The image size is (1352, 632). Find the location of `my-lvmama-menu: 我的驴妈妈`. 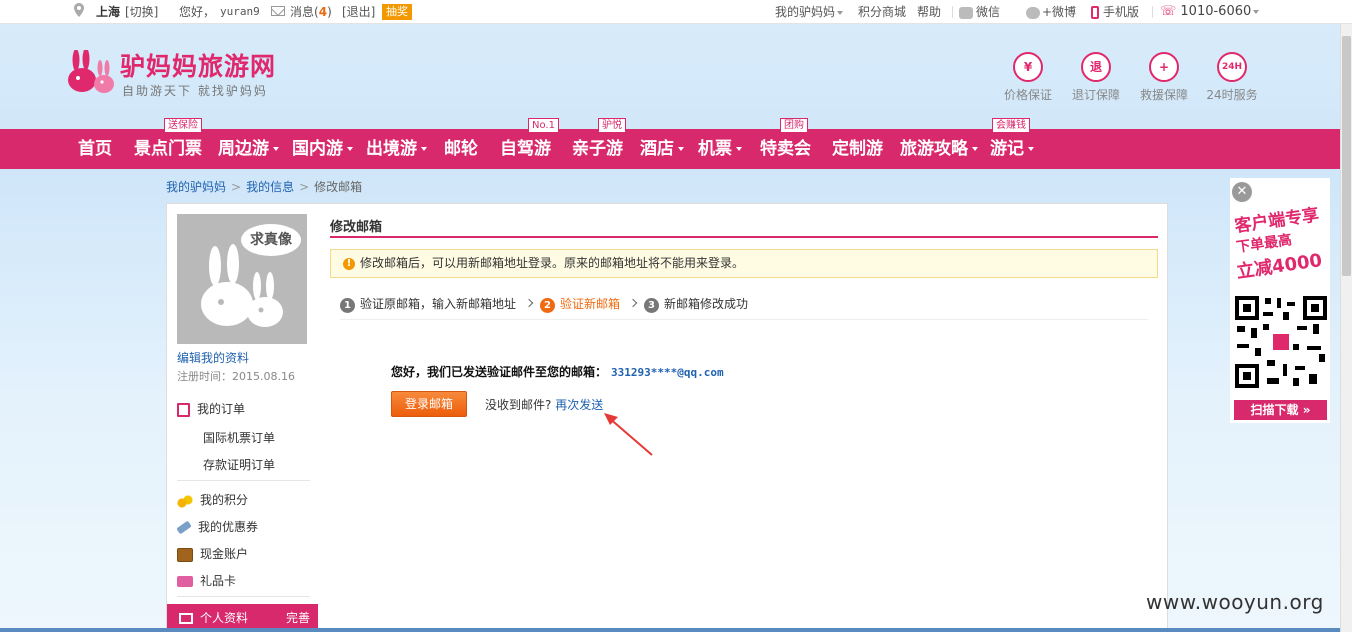

my-lvmama-menu: 我的驴妈妈 is located at coordinates (809, 12).